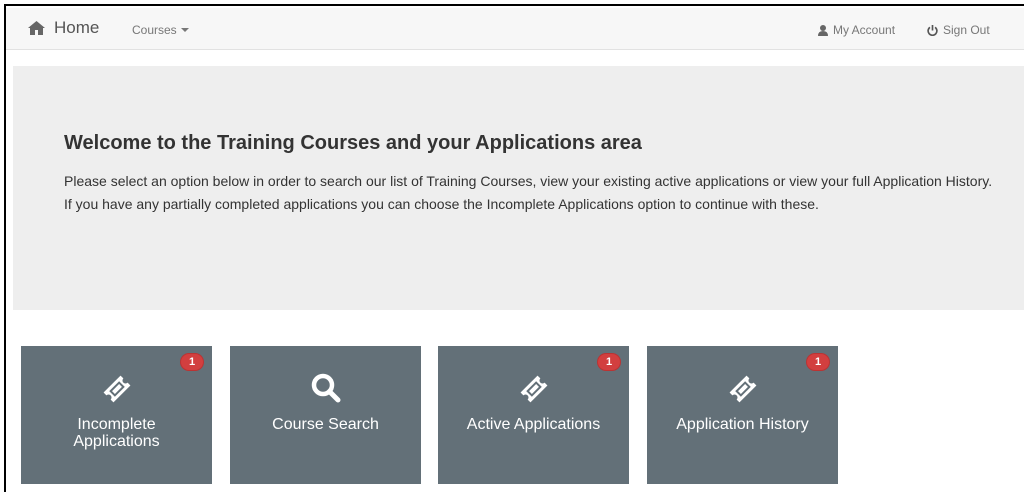  Describe the element at coordinates (533, 415) in the screenshot. I see `tile-active-applications: 1 Active Applications` at that location.